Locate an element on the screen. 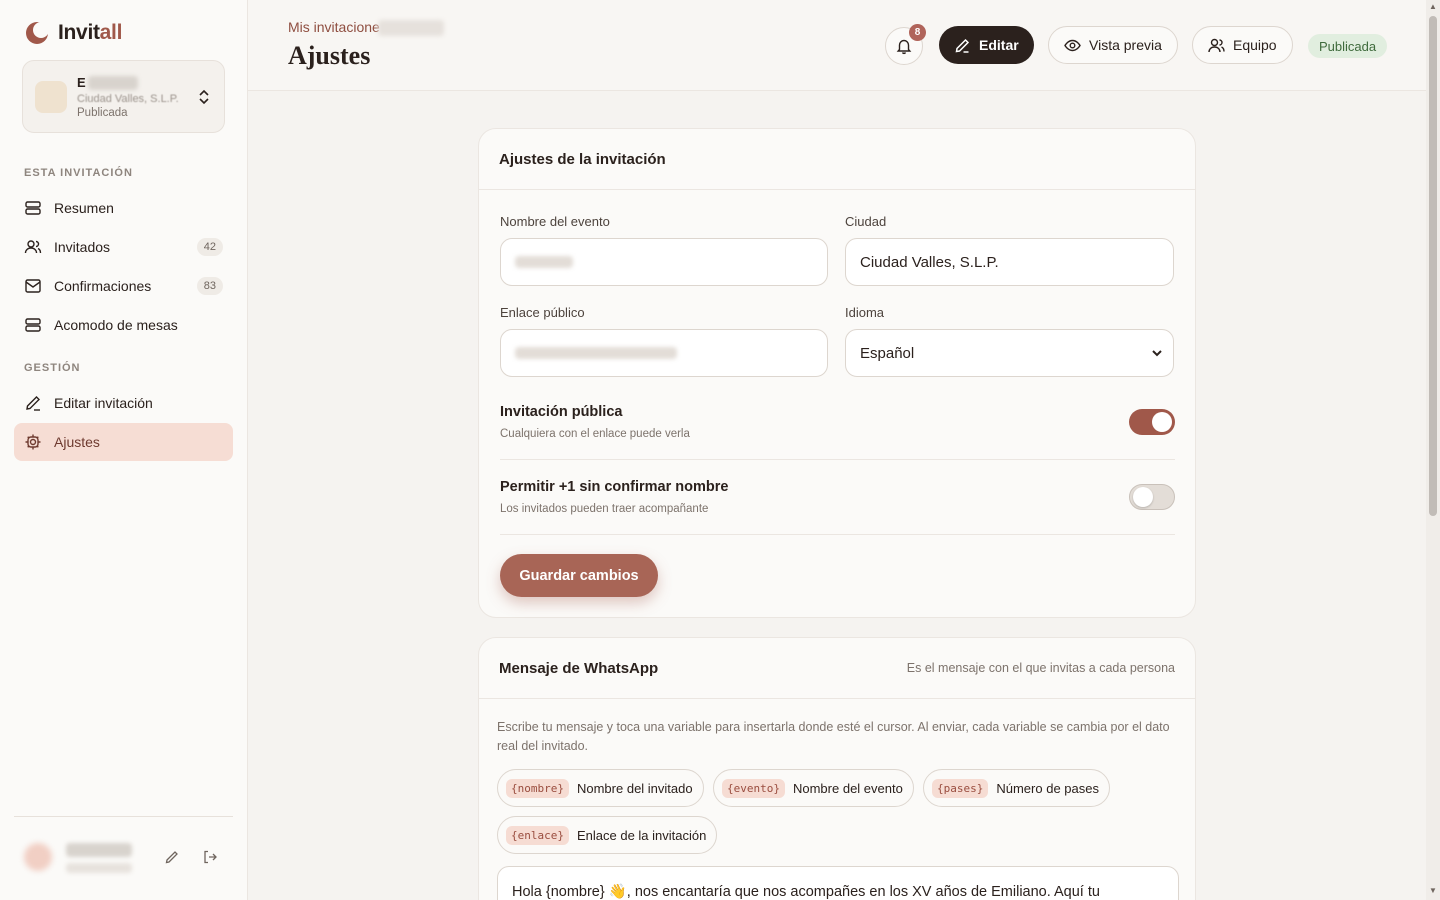  user-footer is located at coordinates (123, 858).